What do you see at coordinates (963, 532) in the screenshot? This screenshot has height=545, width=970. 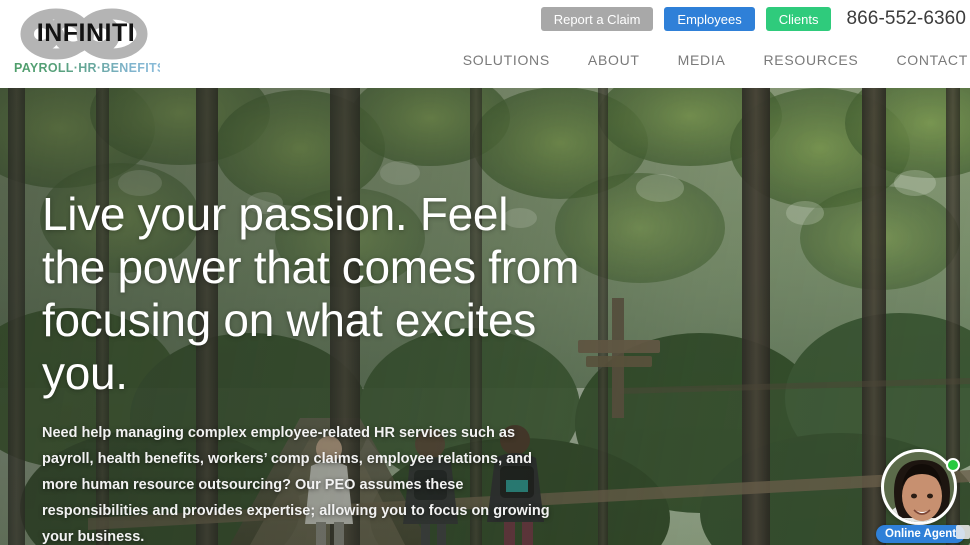 I see `chat-close-icon` at bounding box center [963, 532].